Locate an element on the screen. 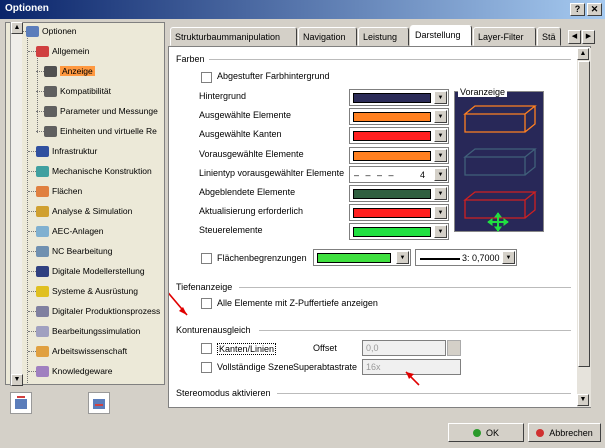 The width and height of the screenshot is (605, 448). tree-item: Arbeitswissenschaft is located at coordinates (81, 351).